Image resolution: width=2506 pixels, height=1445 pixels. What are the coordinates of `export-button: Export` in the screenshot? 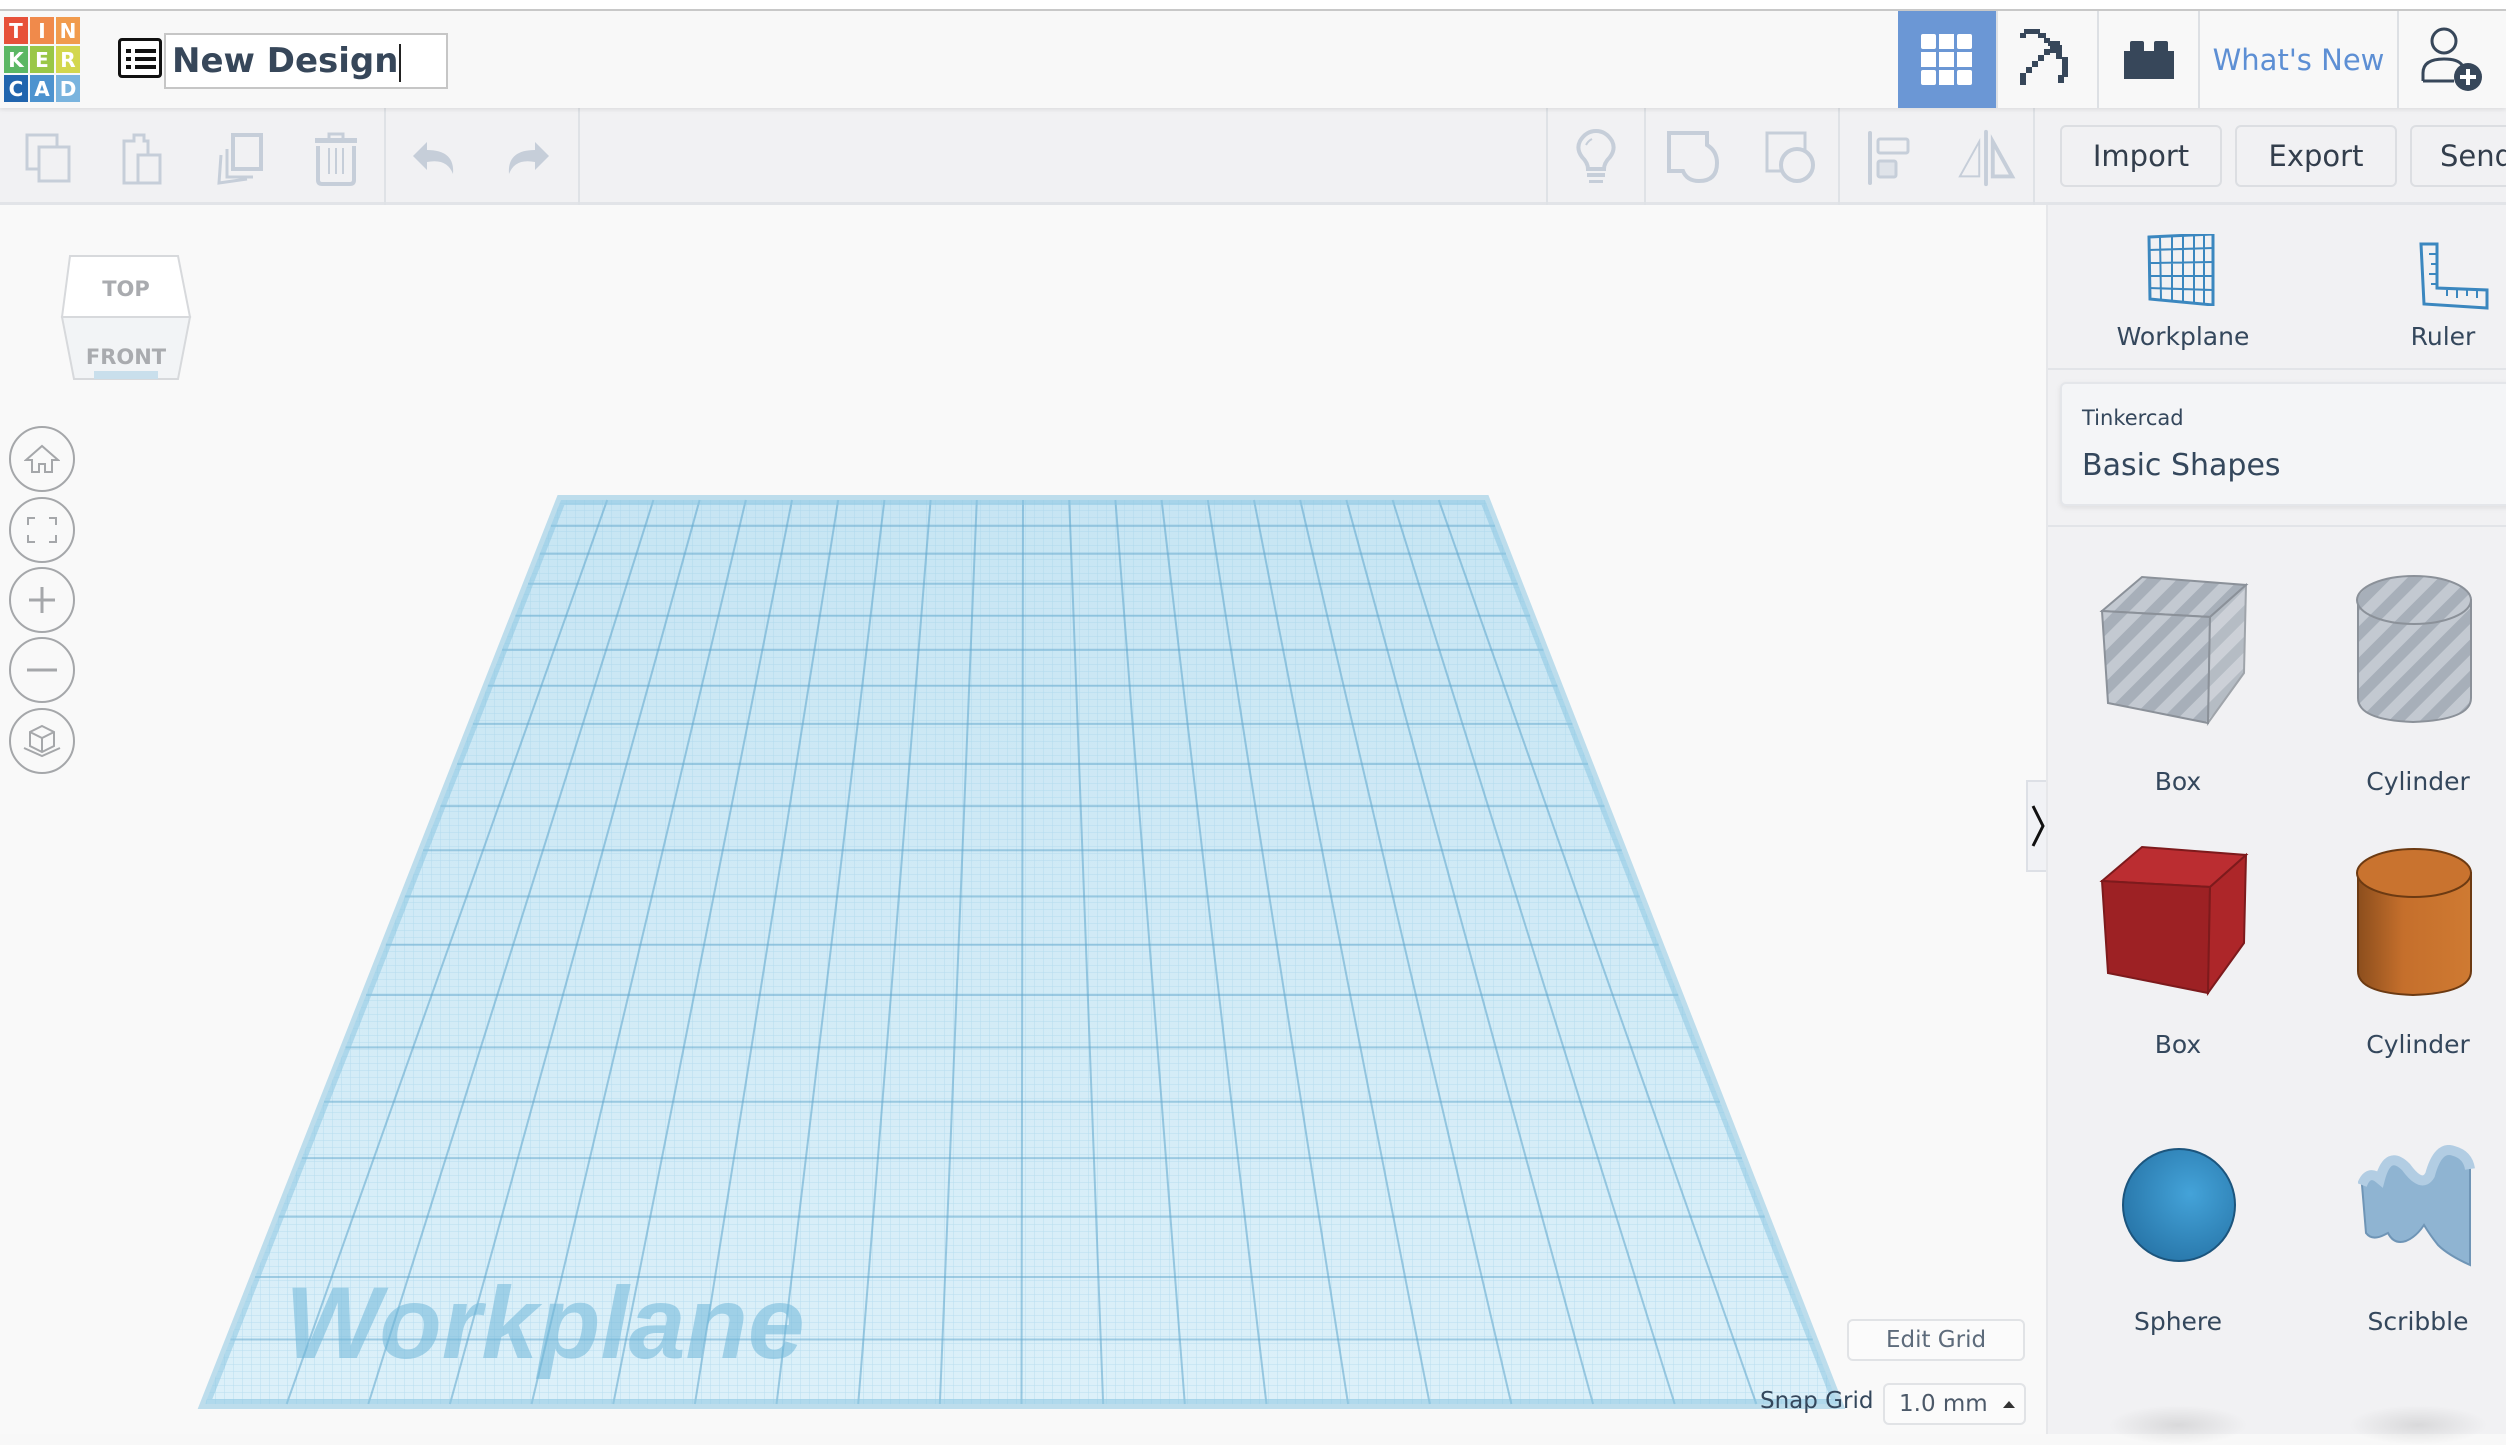 It's located at (2316, 156).